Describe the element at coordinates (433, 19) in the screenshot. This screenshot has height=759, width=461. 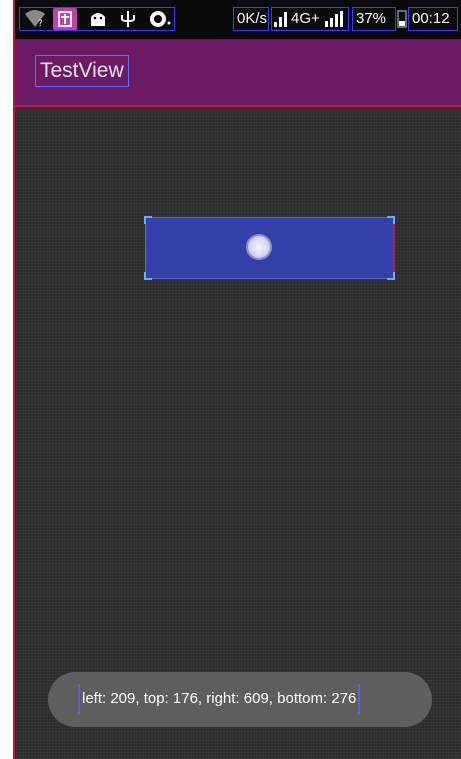
I see `clock-highlight` at that location.